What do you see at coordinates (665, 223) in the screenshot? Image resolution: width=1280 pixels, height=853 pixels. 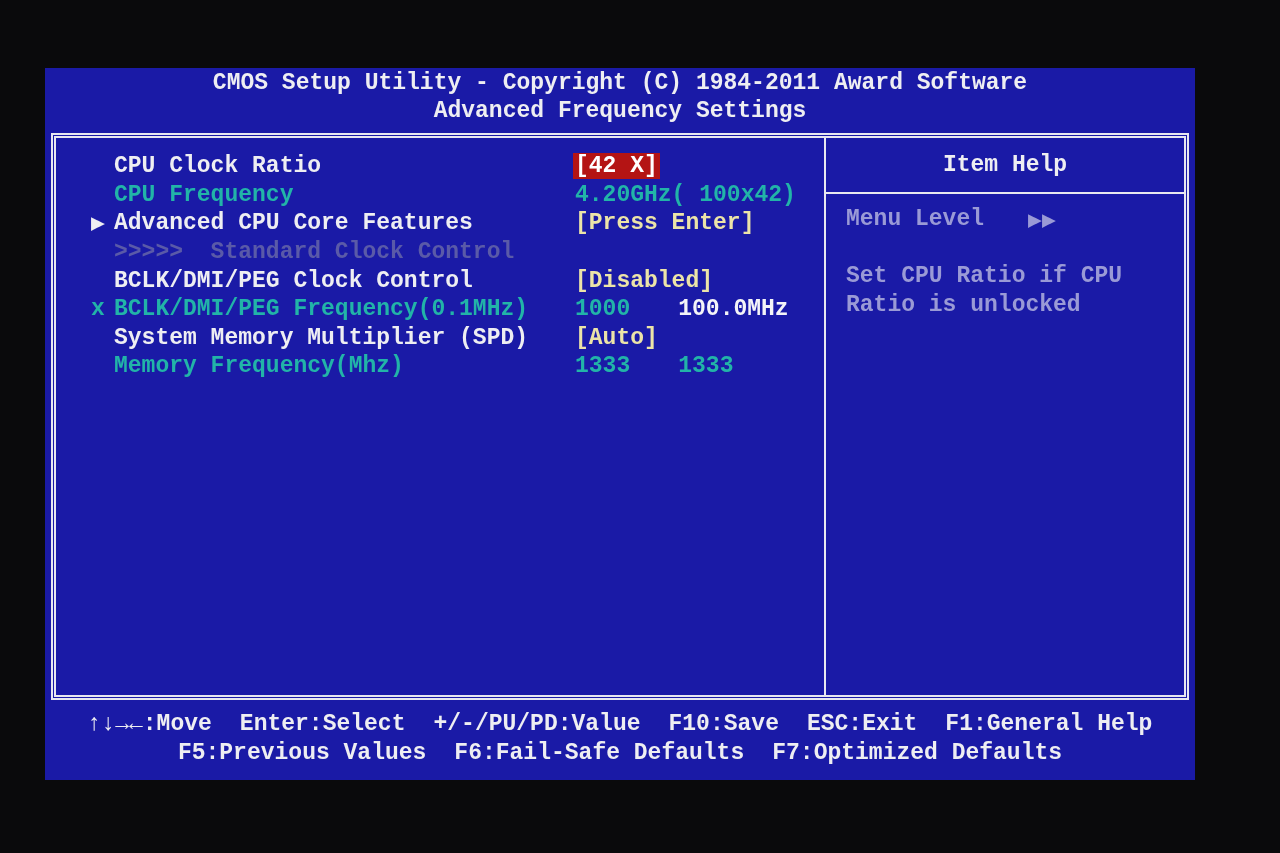 I see `setting-value: [Press Enter]` at bounding box center [665, 223].